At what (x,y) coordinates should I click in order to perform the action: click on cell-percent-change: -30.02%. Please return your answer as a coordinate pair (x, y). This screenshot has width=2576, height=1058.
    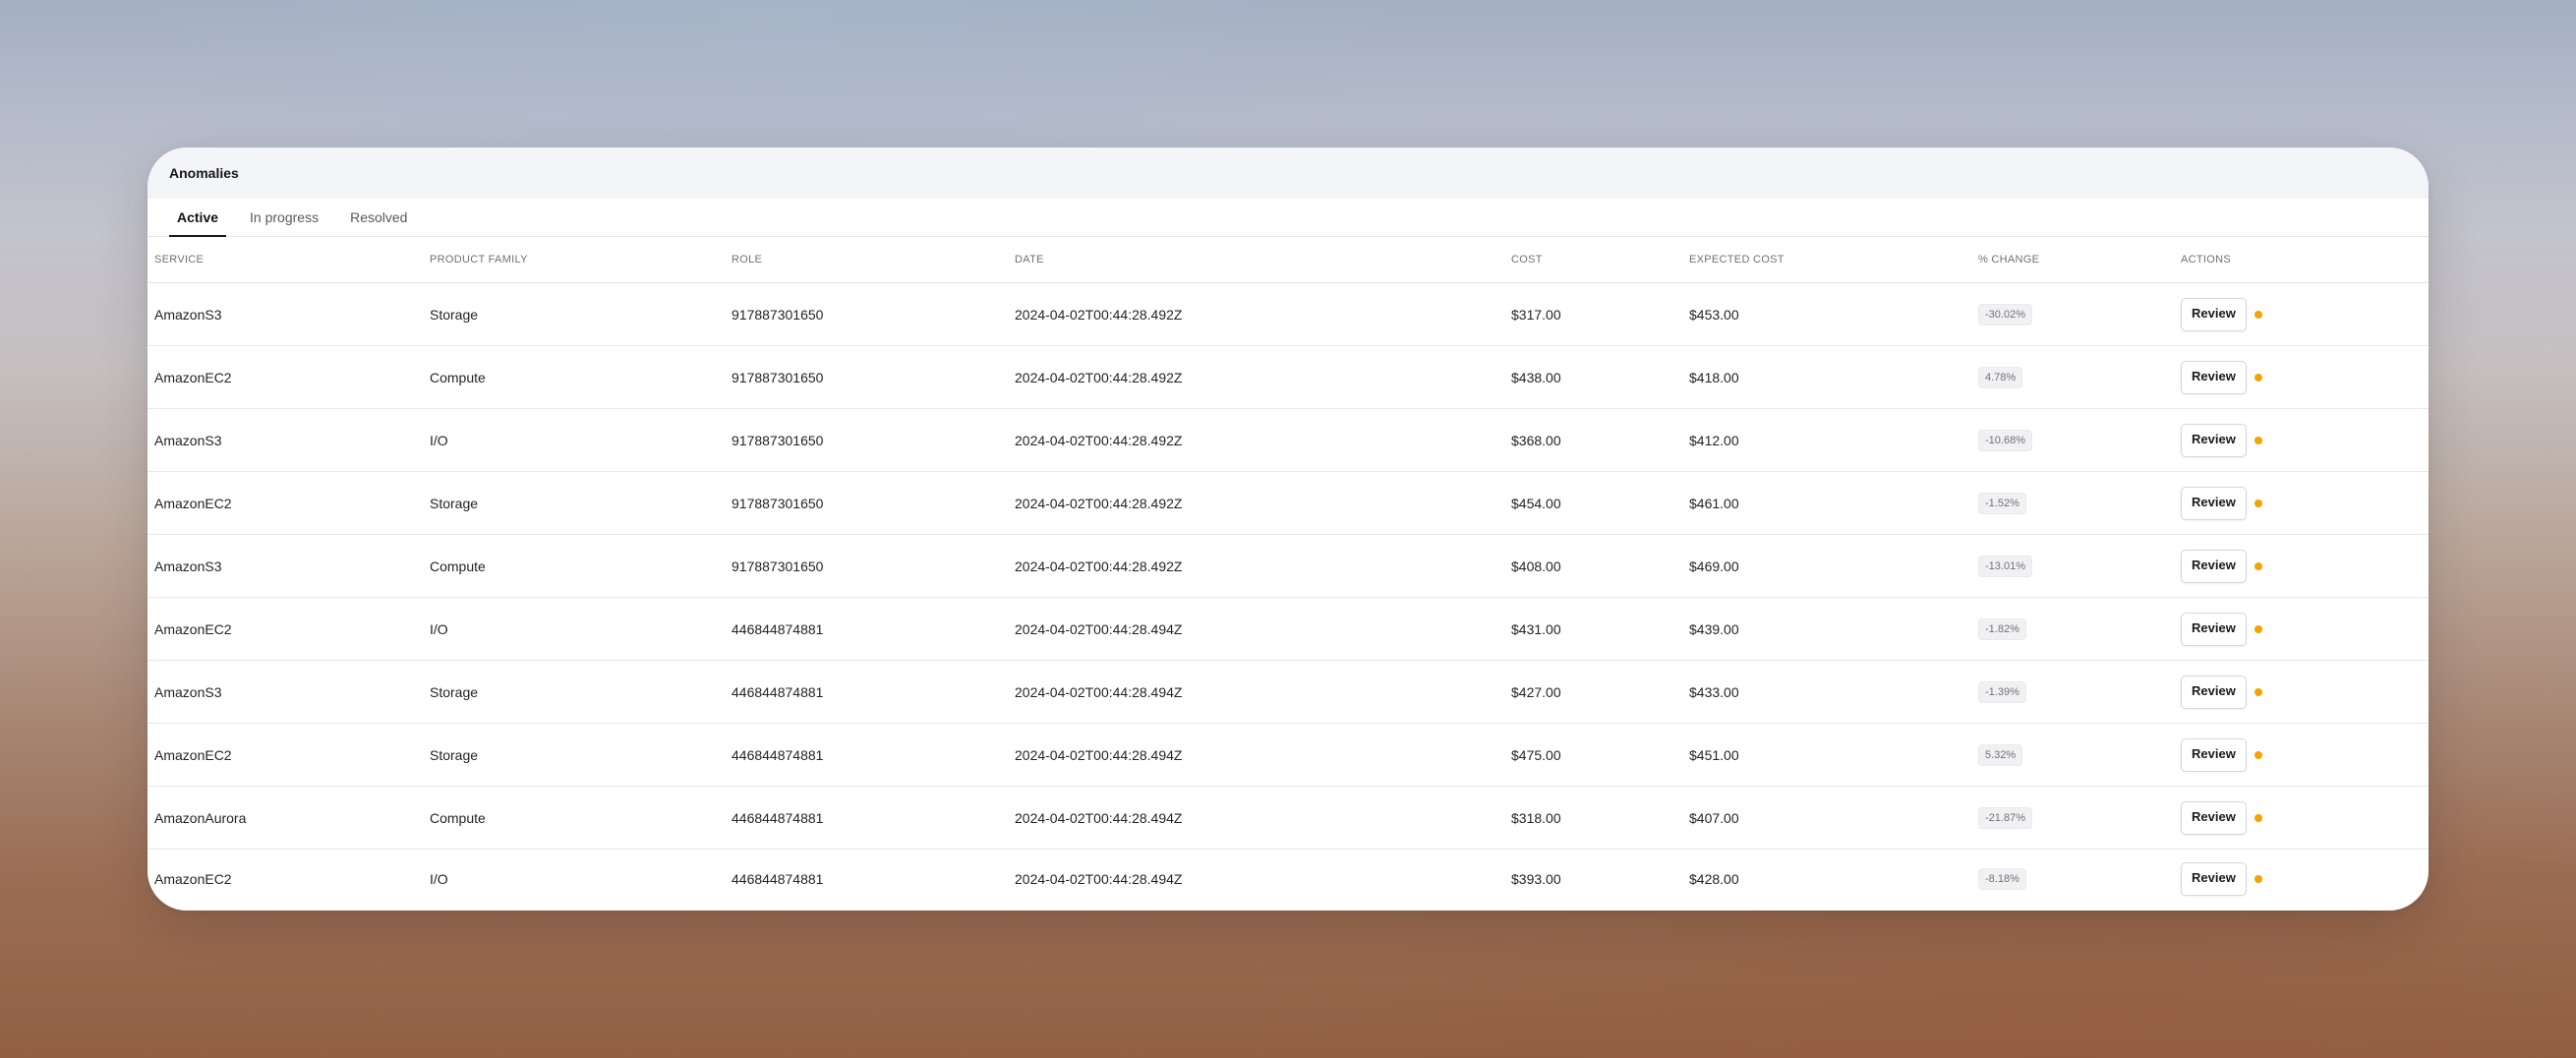
    Looking at the image, I should click on (2072, 314).